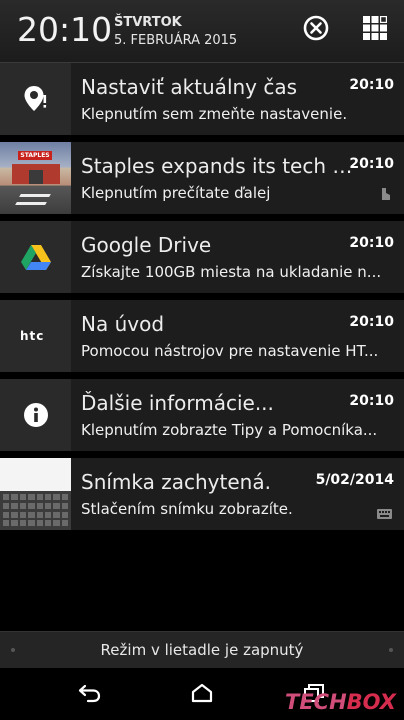 The height and width of the screenshot is (720, 404). What do you see at coordinates (354, 480) in the screenshot?
I see `notification-time: 5/02/2014` at bounding box center [354, 480].